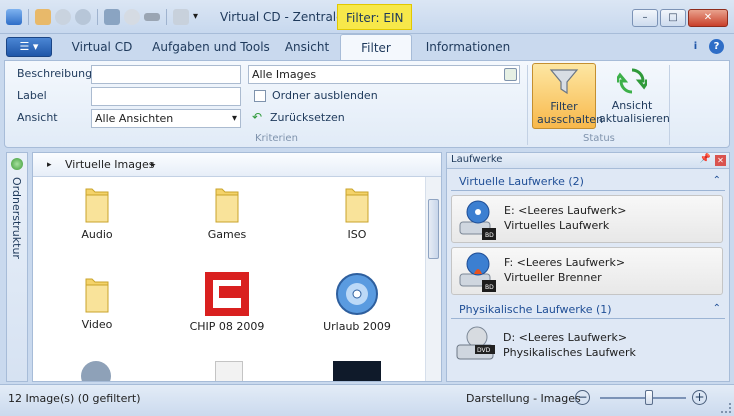 Image resolution: width=734 pixels, height=416 pixels. I want to click on pane-status-icon, so click(17, 164).